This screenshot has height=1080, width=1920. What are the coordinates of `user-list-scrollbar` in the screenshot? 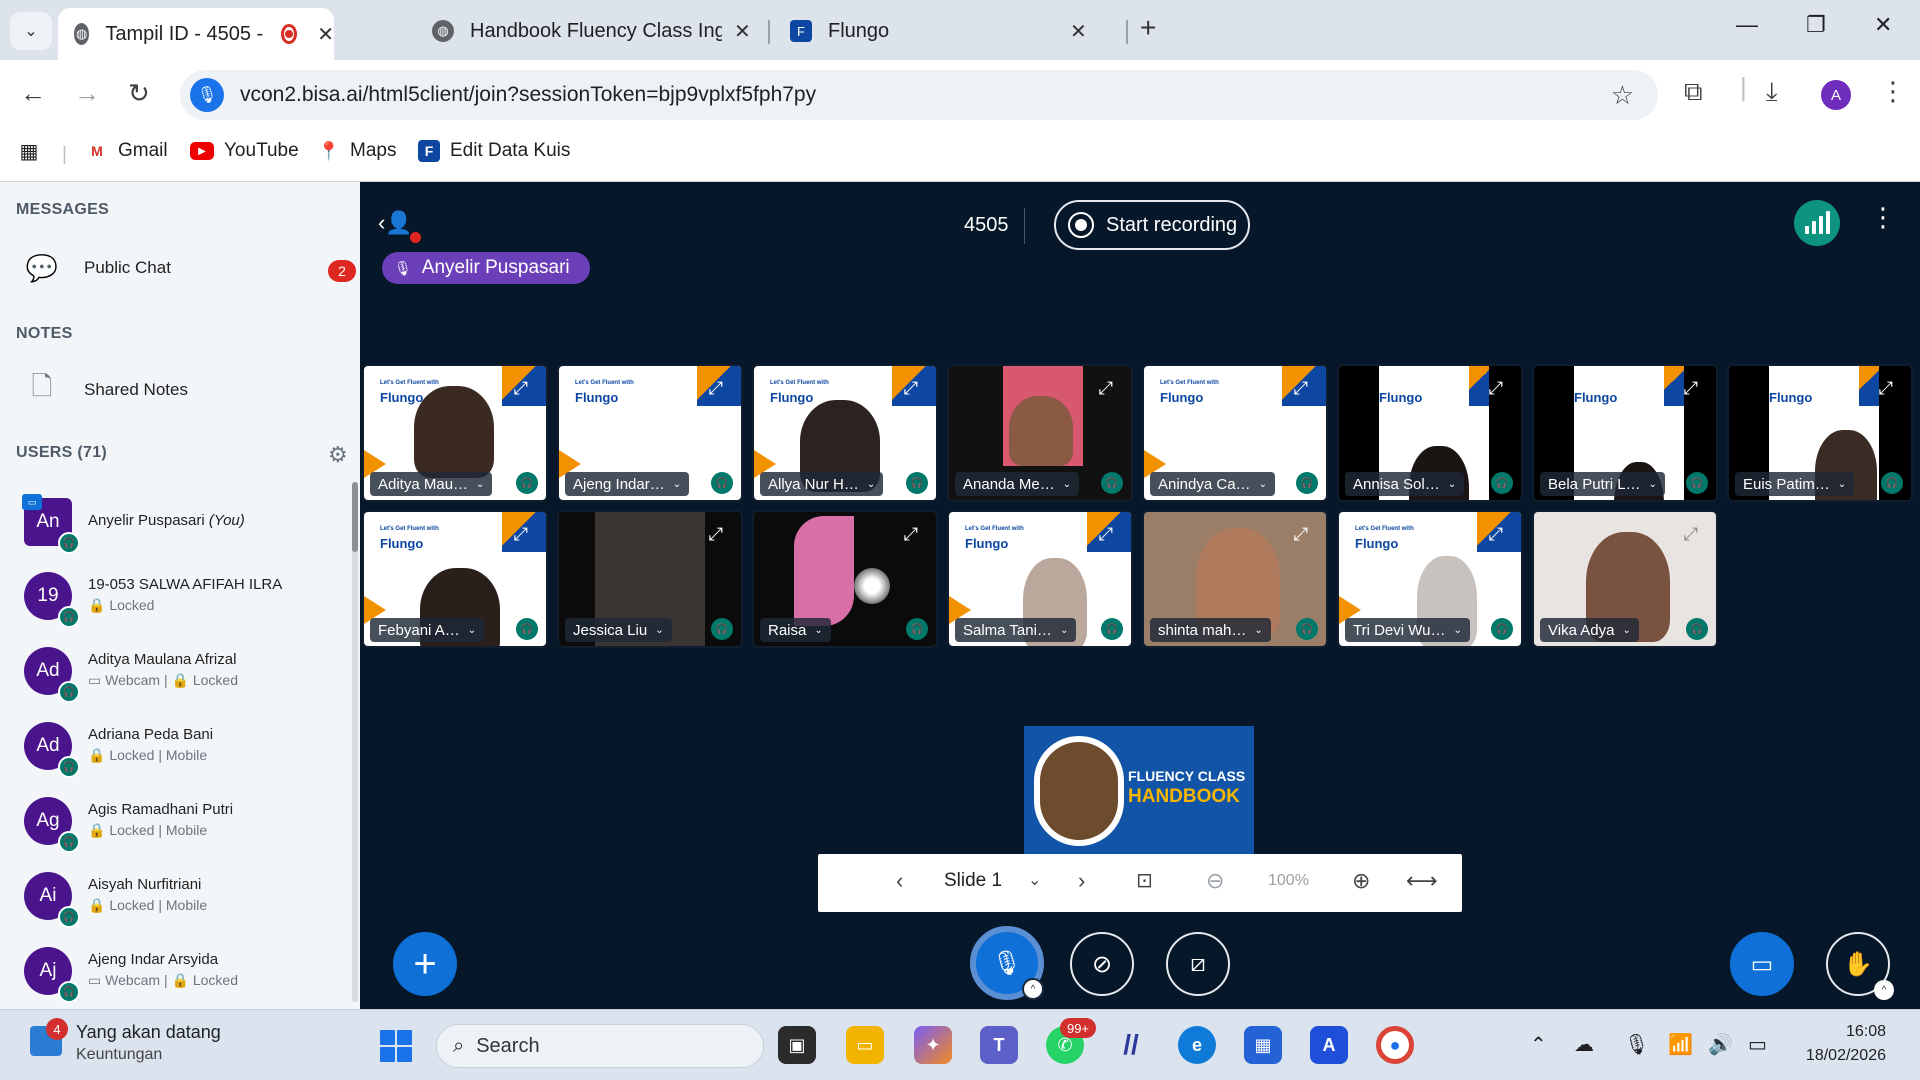 It's located at (355, 742).